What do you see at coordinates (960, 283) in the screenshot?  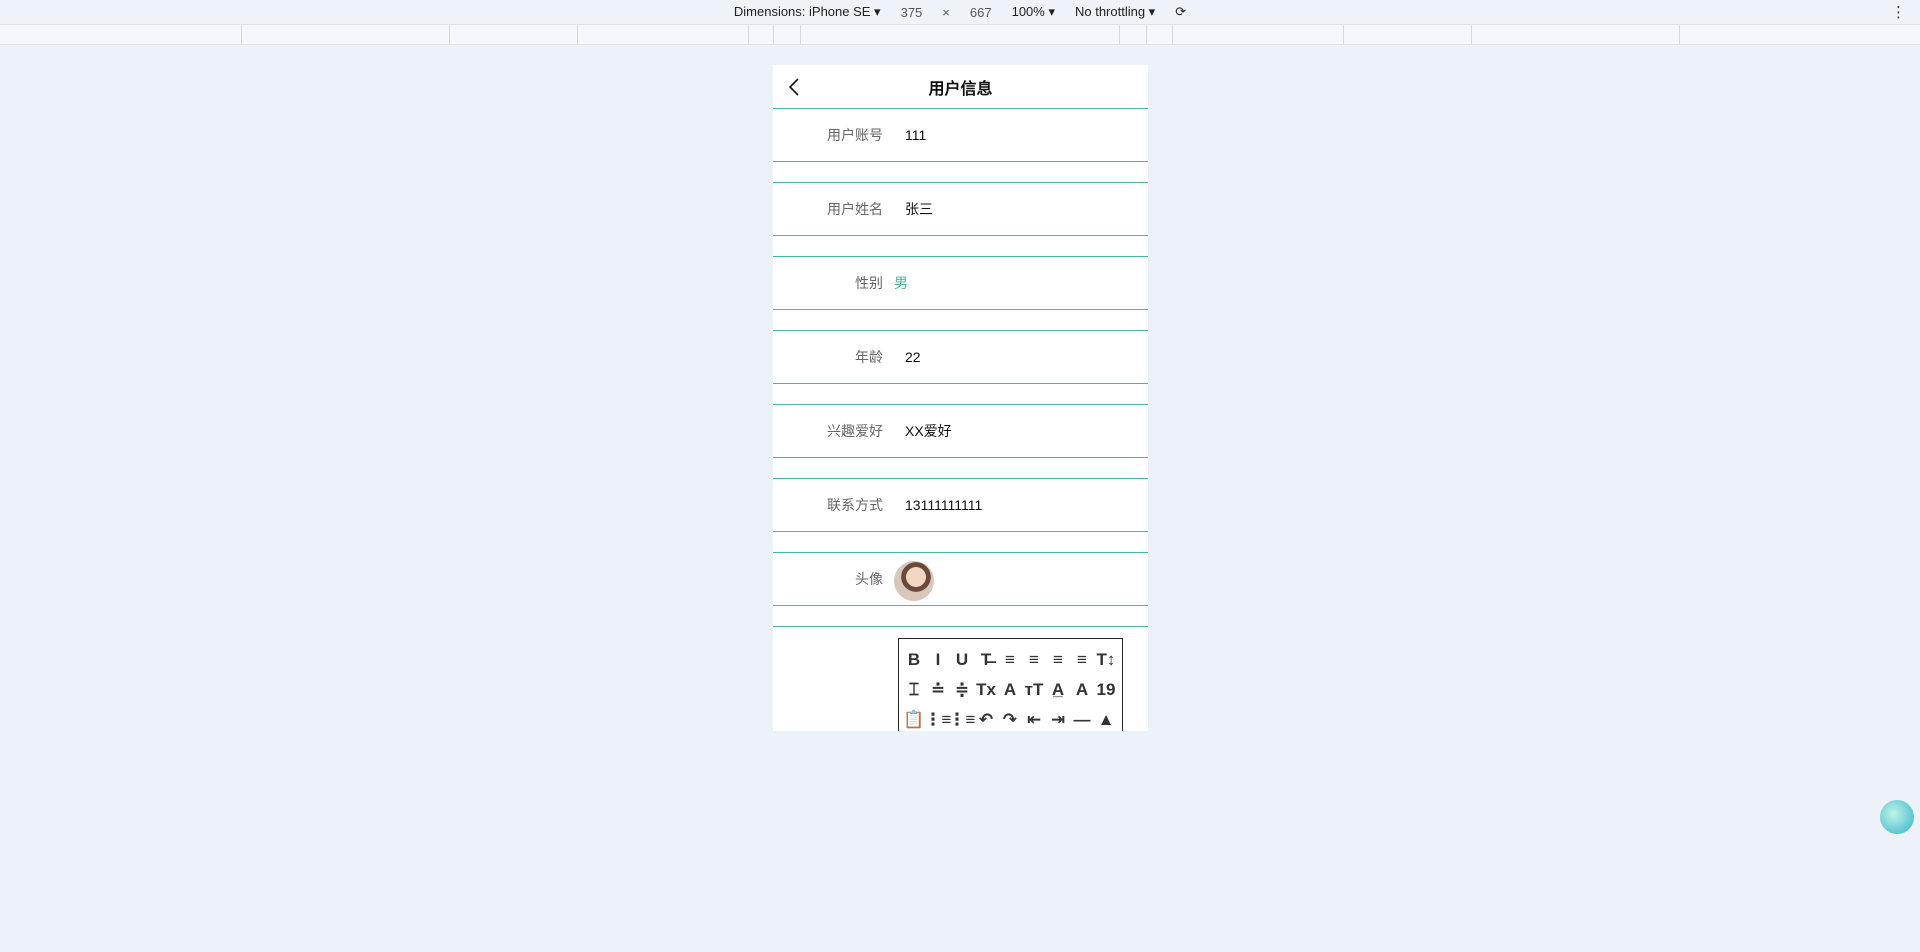 I see `field-gender: 性别男` at bounding box center [960, 283].